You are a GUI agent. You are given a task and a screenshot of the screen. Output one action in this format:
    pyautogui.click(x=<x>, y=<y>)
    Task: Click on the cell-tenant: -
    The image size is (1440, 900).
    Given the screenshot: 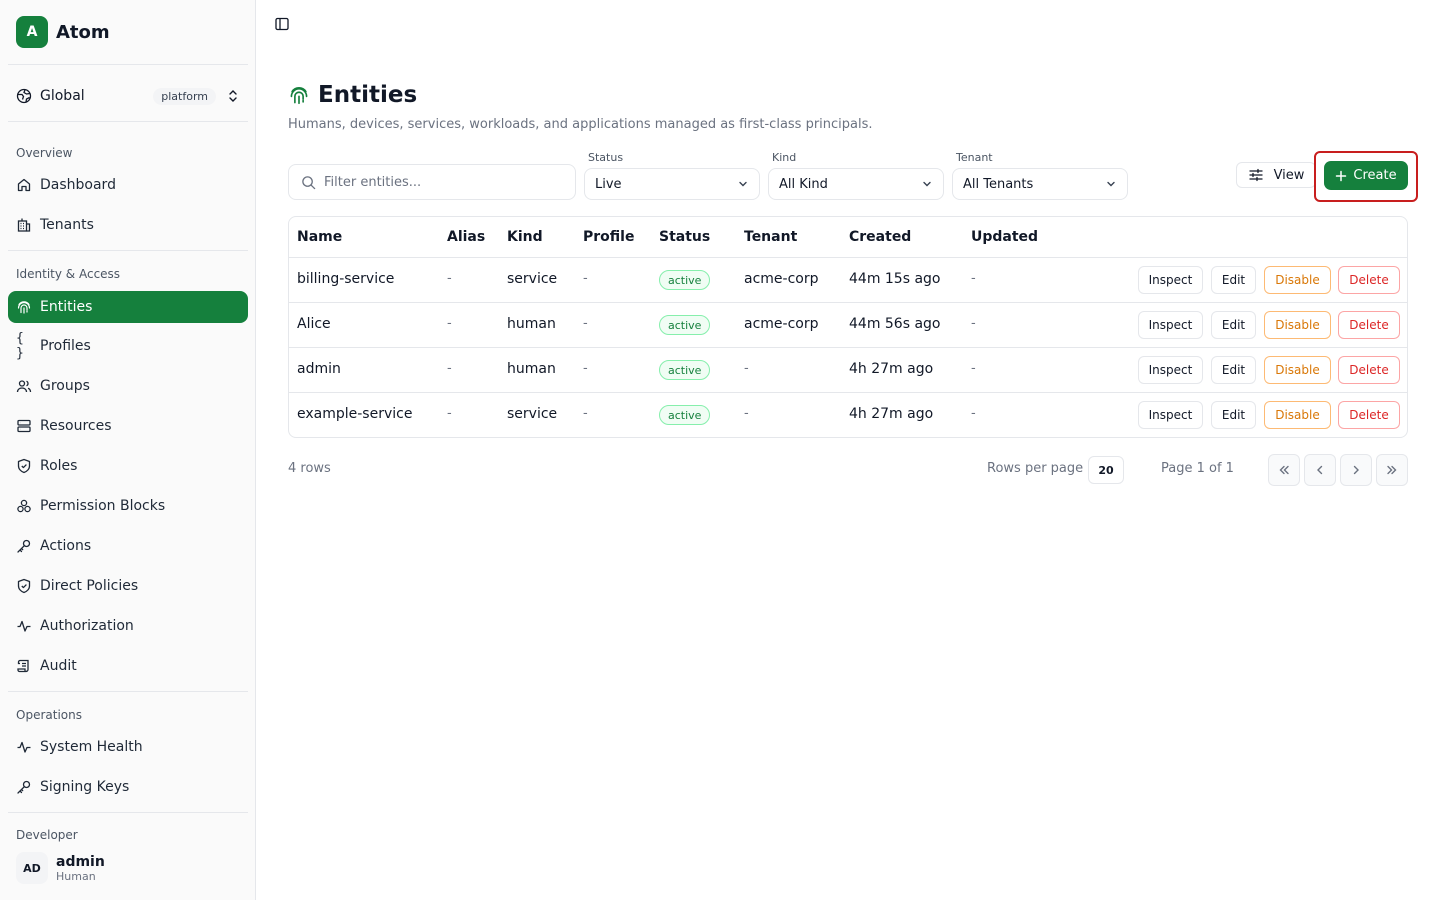 What is the action you would take?
    pyautogui.click(x=746, y=368)
    